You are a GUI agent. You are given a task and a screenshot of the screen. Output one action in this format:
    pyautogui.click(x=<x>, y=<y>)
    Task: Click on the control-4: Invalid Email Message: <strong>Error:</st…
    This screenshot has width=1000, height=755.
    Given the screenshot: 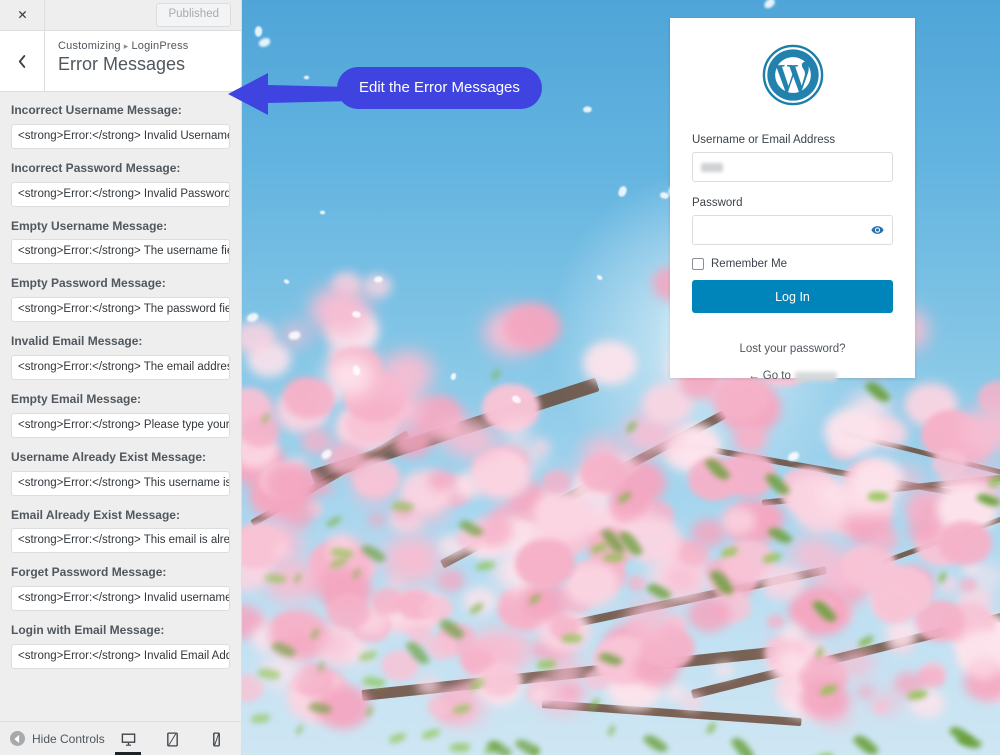 What is the action you would take?
    pyautogui.click(x=120, y=356)
    